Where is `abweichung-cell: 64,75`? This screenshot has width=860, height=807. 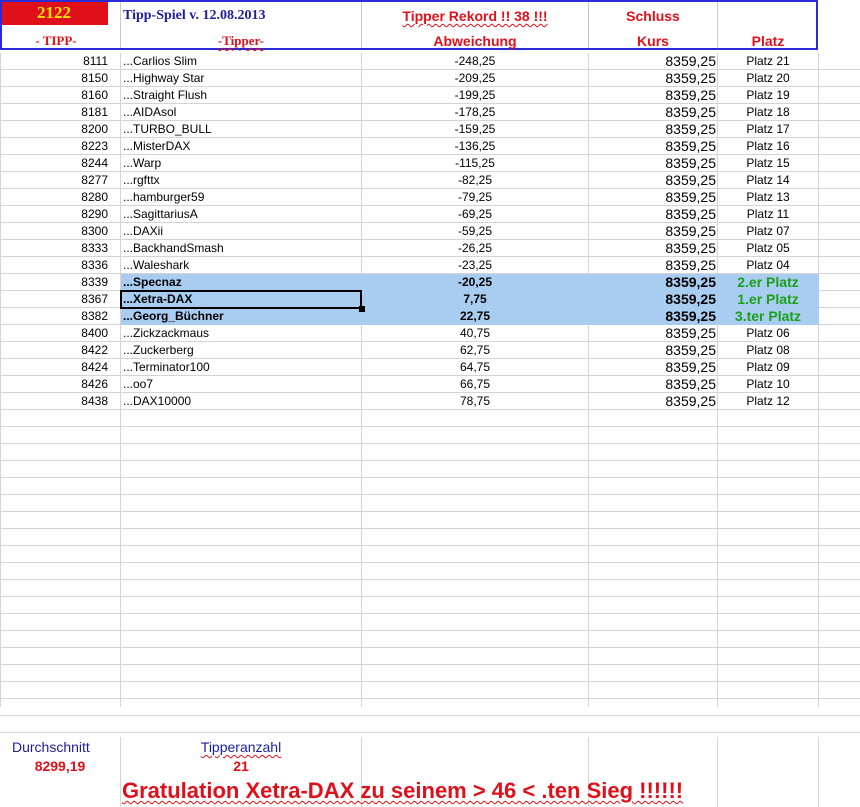
abweichung-cell: 64,75 is located at coordinates (475, 367).